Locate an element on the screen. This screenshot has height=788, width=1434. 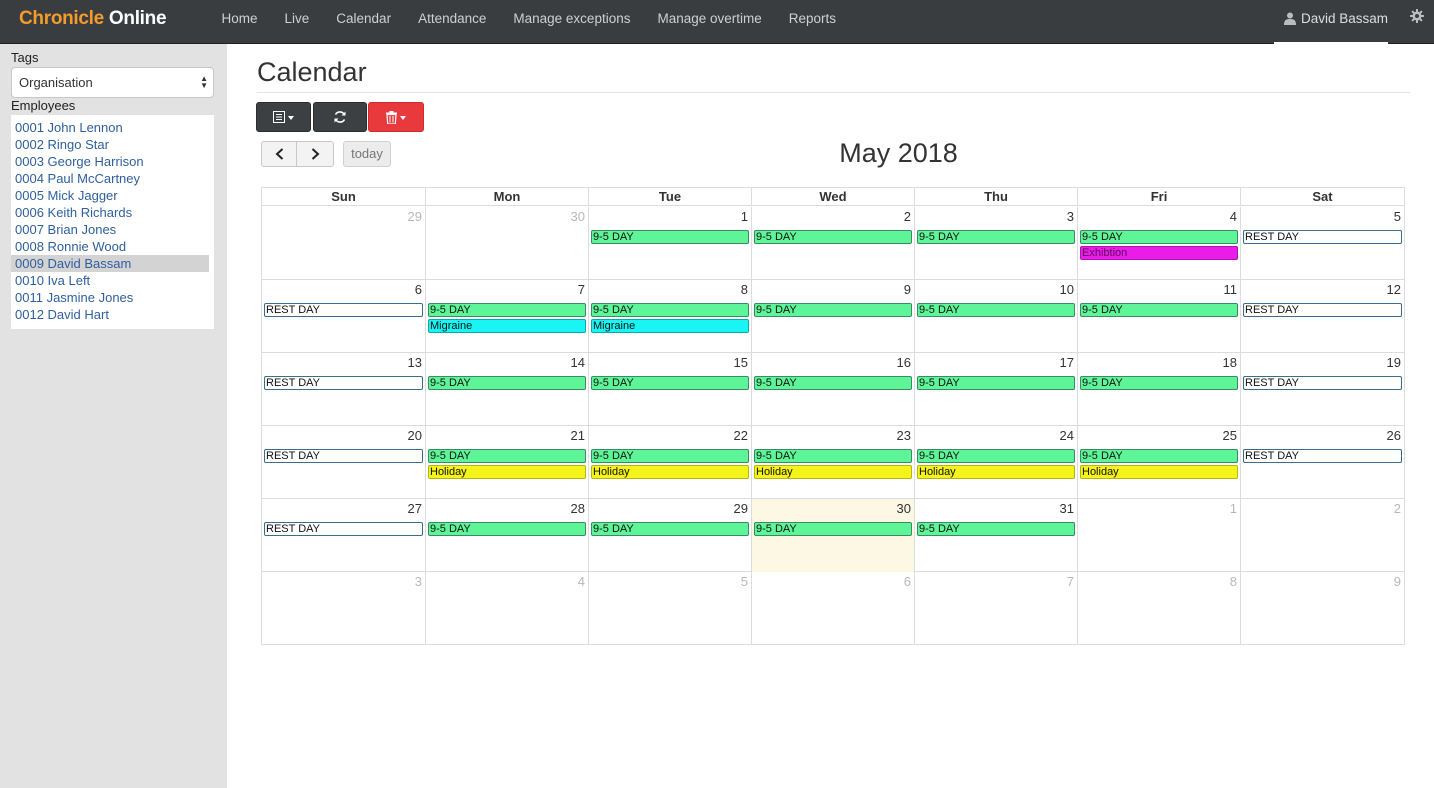
calendar-day: 9 is located at coordinates (1322, 608).